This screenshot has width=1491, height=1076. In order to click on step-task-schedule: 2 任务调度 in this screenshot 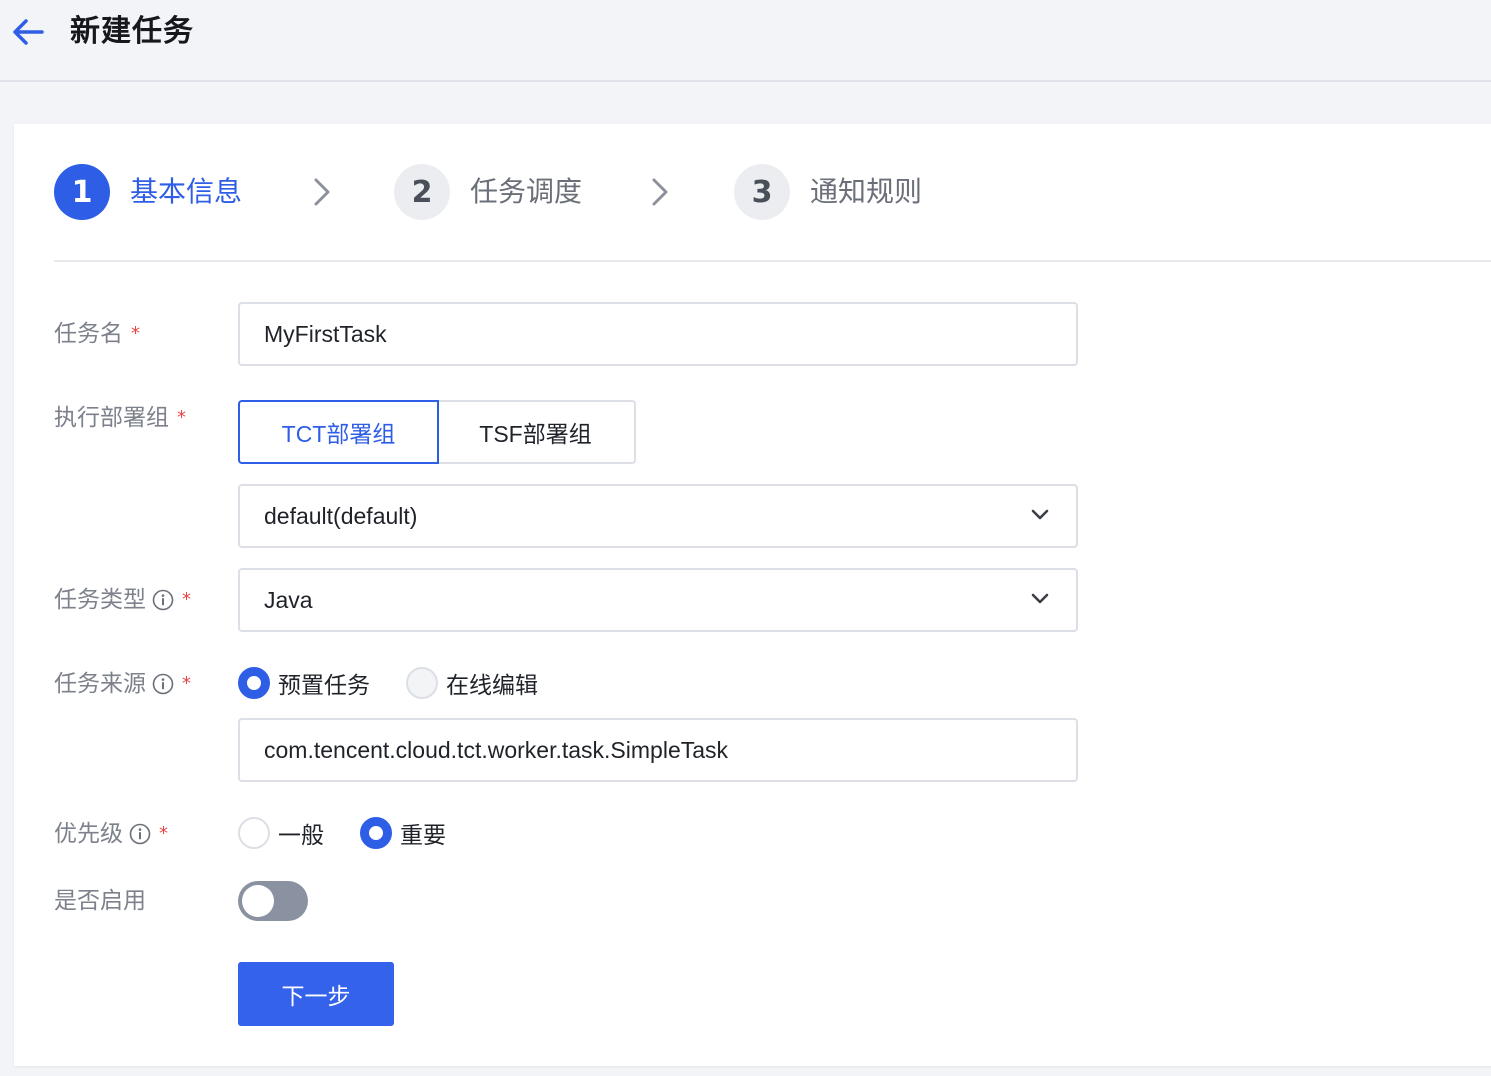, I will do `click(488, 192)`.